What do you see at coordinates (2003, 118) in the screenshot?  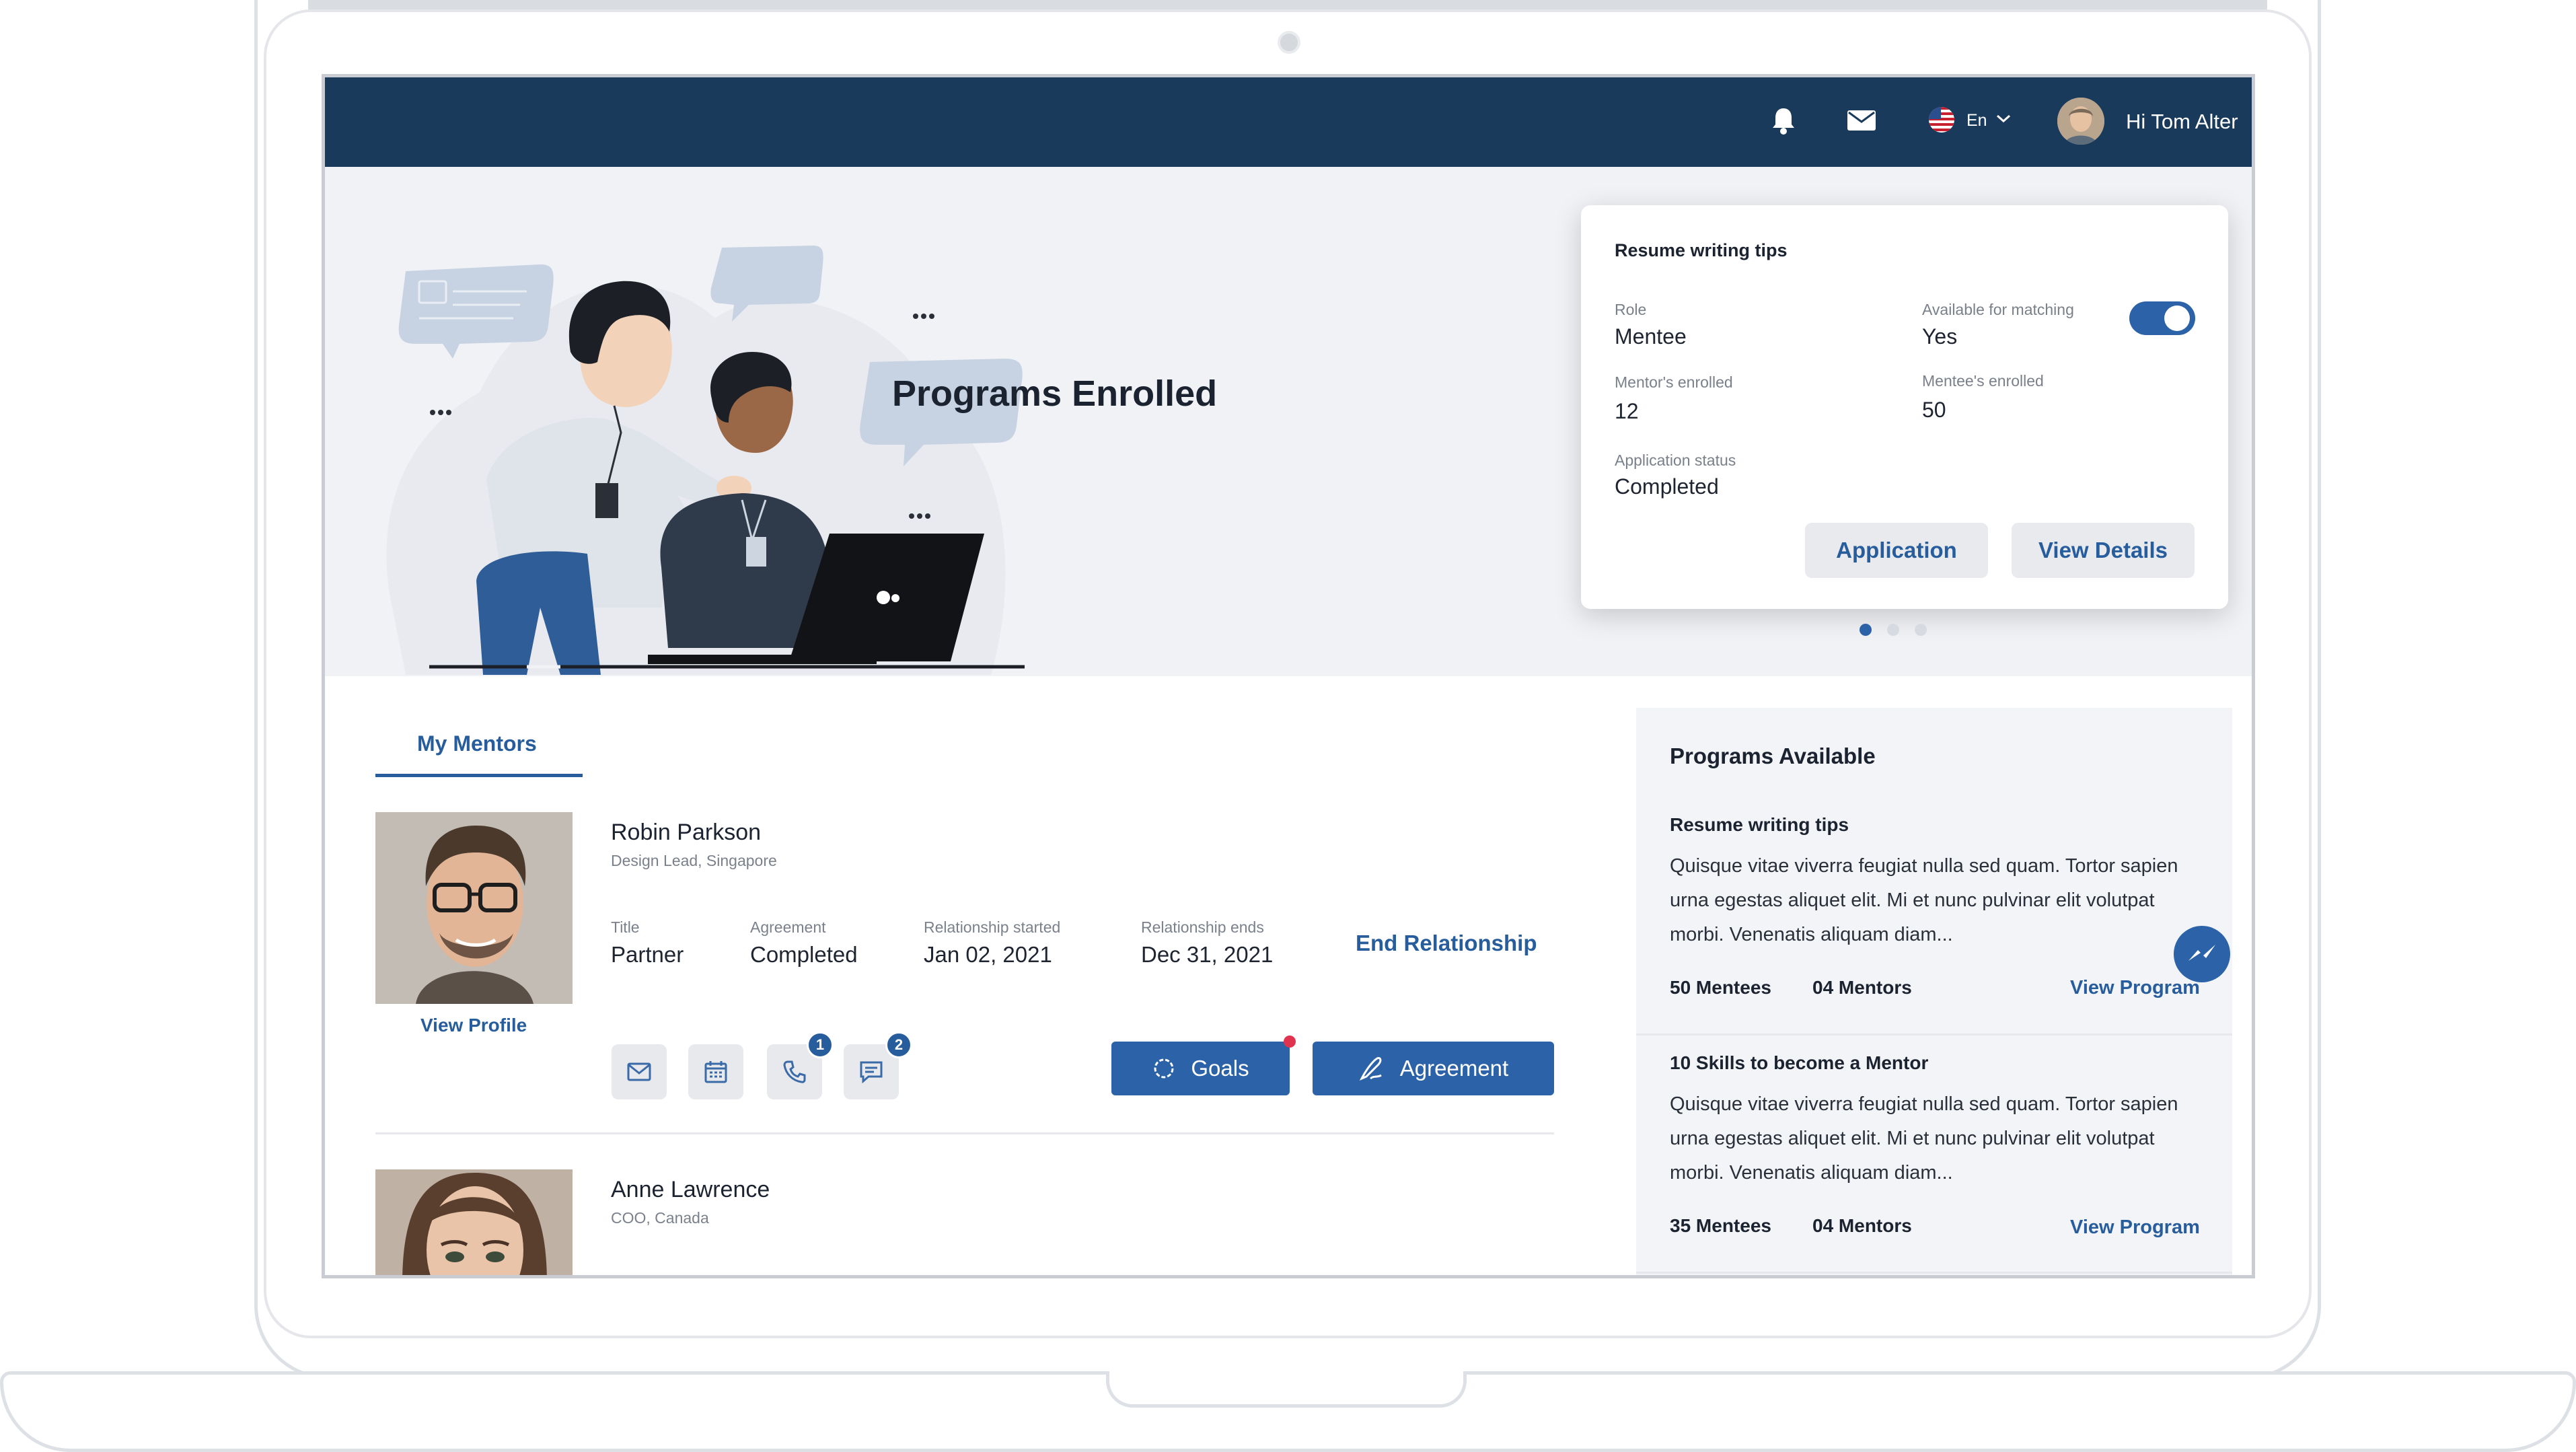 I see `chevron-down-icon` at bounding box center [2003, 118].